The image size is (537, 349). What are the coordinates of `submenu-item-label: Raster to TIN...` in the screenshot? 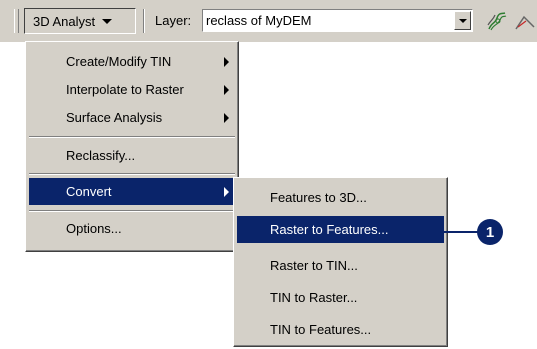 It's located at (314, 265).